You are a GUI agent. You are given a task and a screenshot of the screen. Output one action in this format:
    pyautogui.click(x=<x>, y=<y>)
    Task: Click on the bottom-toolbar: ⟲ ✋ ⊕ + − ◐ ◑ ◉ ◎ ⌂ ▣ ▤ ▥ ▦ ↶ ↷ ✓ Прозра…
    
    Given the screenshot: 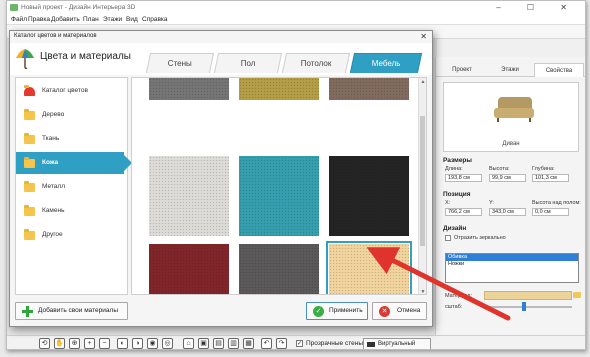 What is the action you would take?
    pyautogui.click(x=296, y=342)
    